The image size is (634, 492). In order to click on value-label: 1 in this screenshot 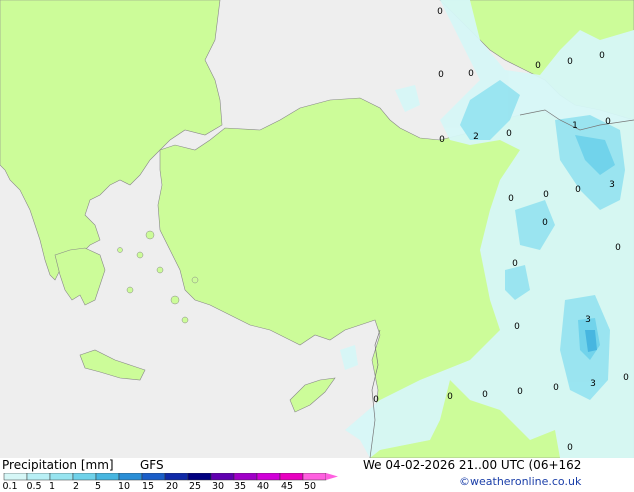, I will do `click(575, 126)`.